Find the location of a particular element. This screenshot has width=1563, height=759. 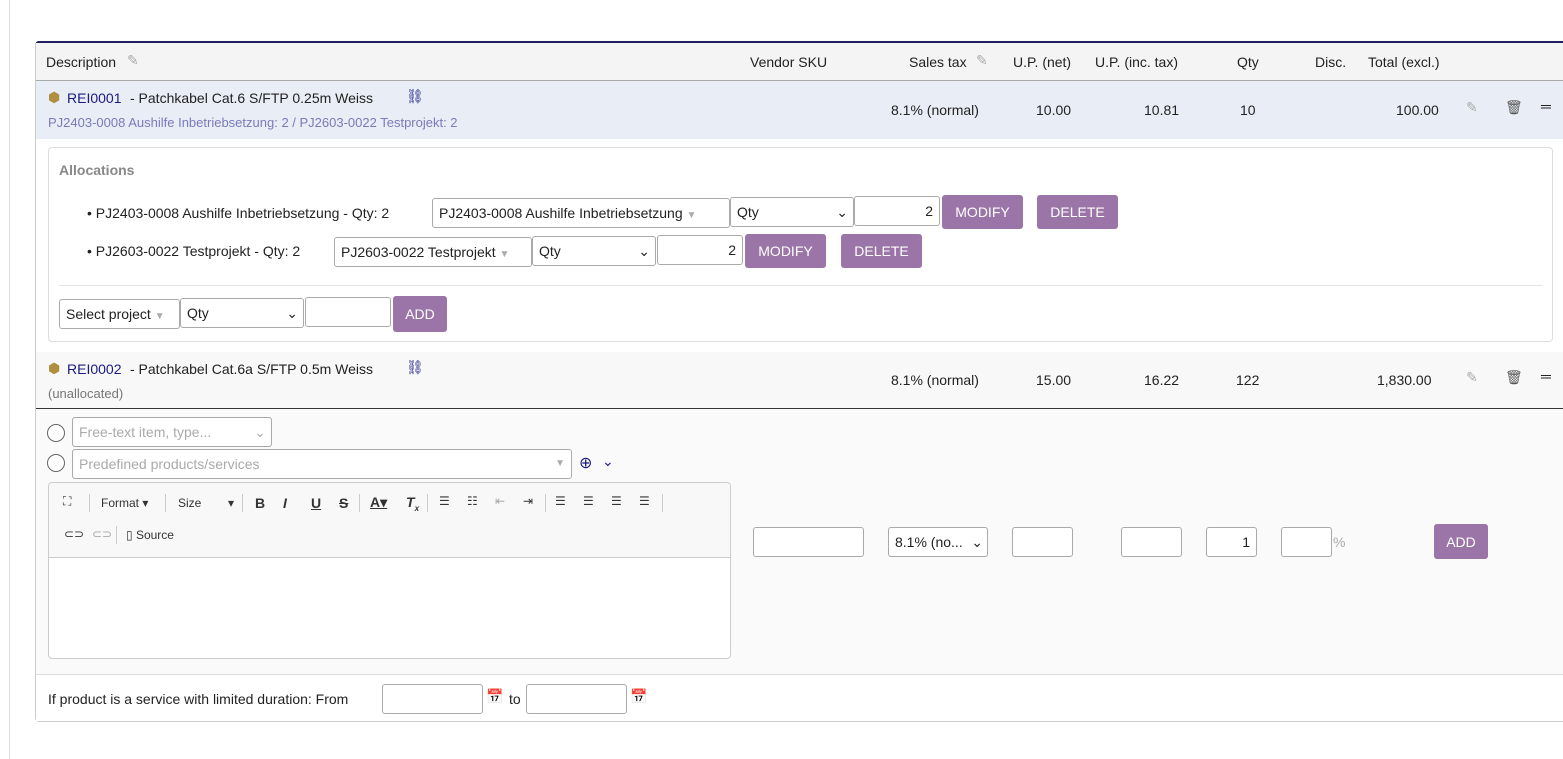

free-text-select: Free-text item, type... ⌄ is located at coordinates (172, 432).